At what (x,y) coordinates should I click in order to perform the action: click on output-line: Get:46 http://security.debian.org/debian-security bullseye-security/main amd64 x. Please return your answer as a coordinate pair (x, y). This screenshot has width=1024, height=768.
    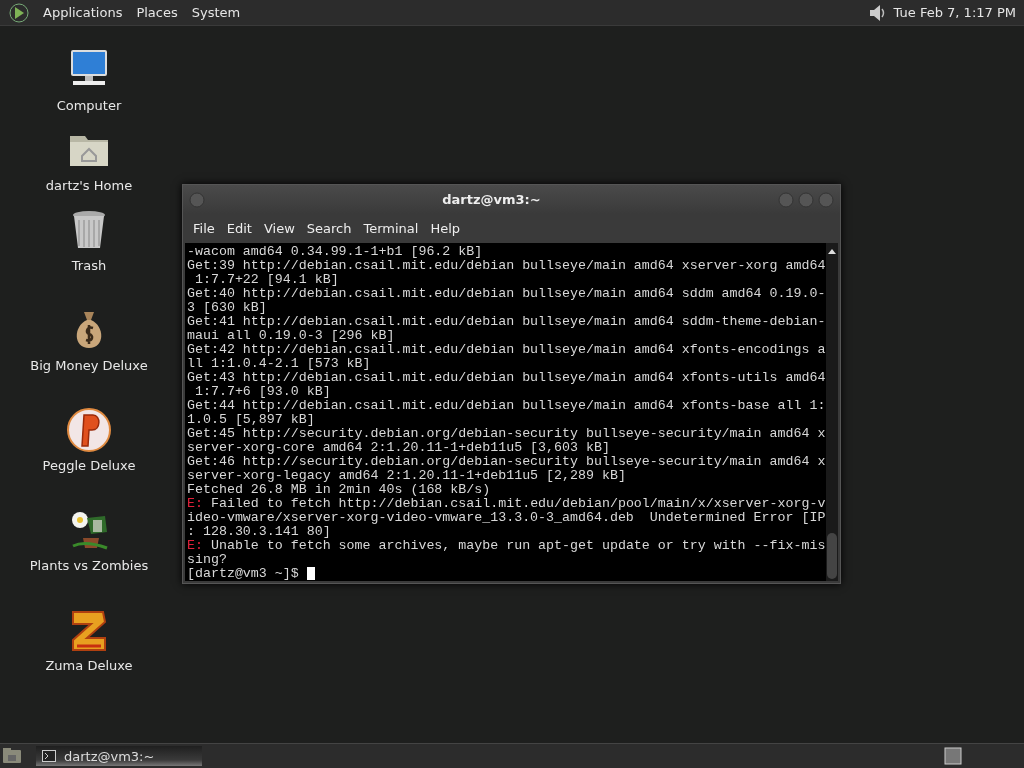
    Looking at the image, I should click on (506, 462).